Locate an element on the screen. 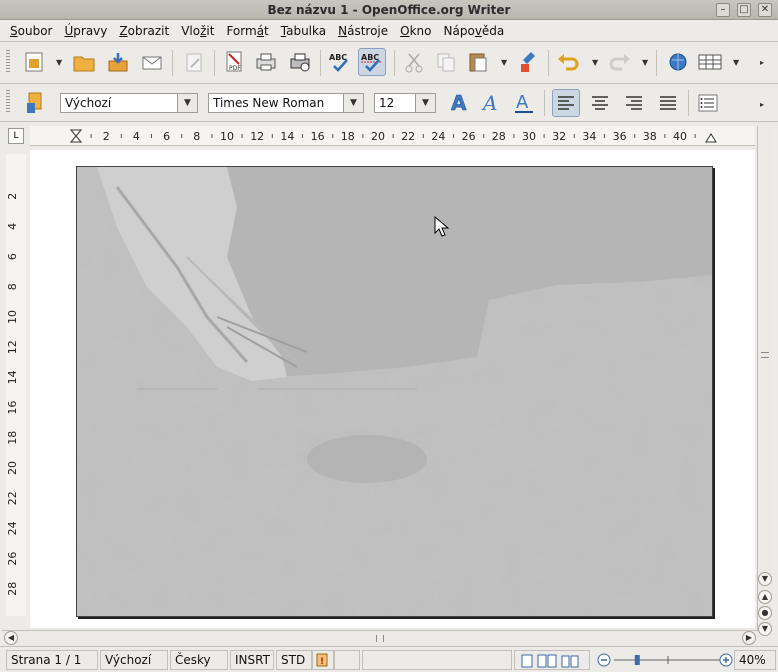  clone-format-icon is located at coordinates (528, 62).